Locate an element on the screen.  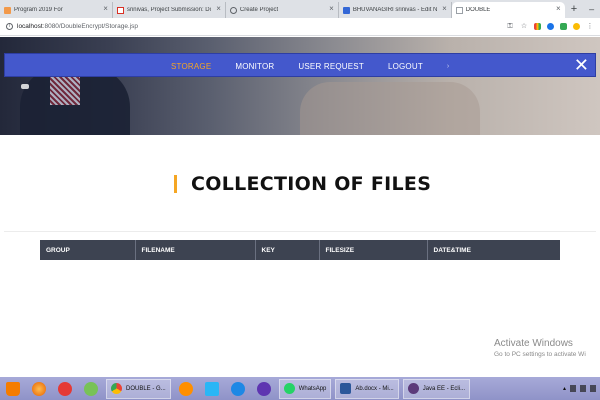
chrome-icon is located at coordinates (116, 388).